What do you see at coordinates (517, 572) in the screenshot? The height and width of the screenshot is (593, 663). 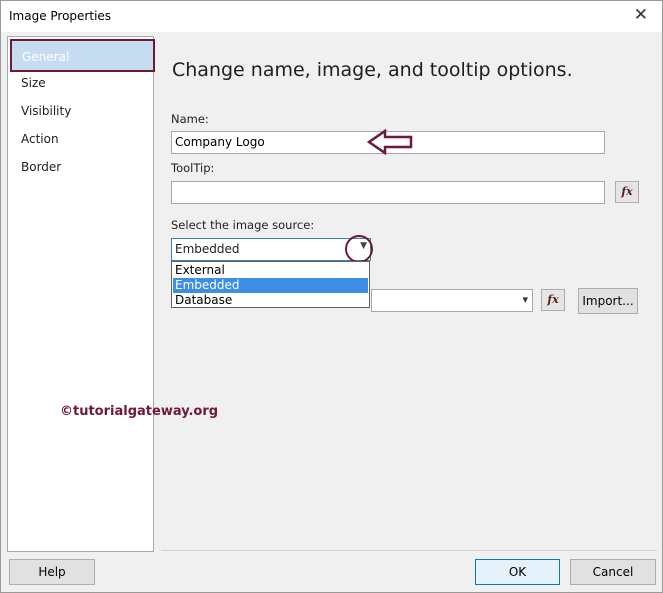 I see `ok-button: OK` at bounding box center [517, 572].